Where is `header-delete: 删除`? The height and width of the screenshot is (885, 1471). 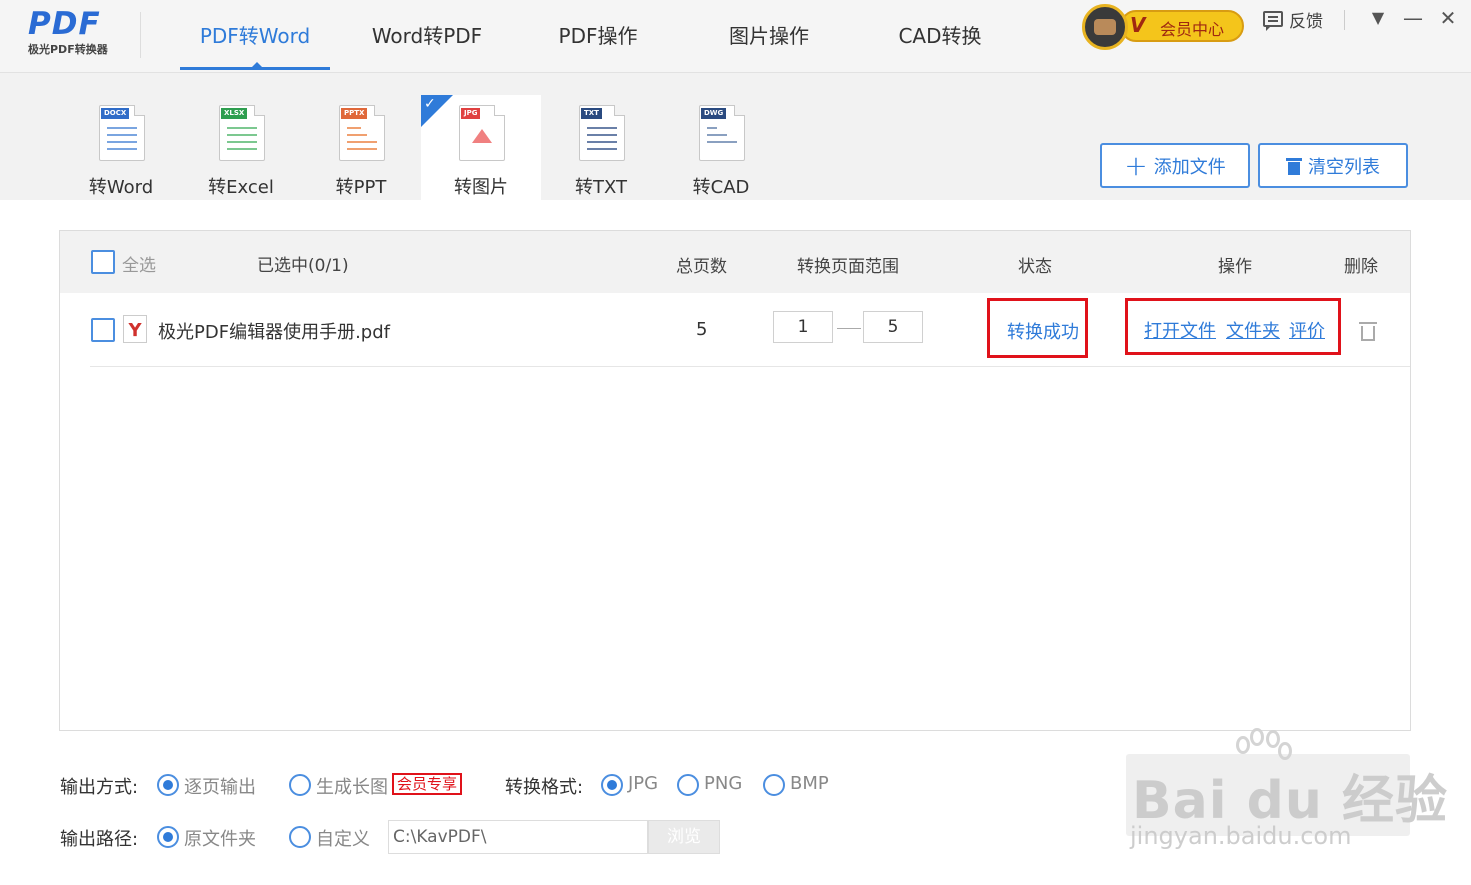
header-delete: 删除 is located at coordinates (1361, 267).